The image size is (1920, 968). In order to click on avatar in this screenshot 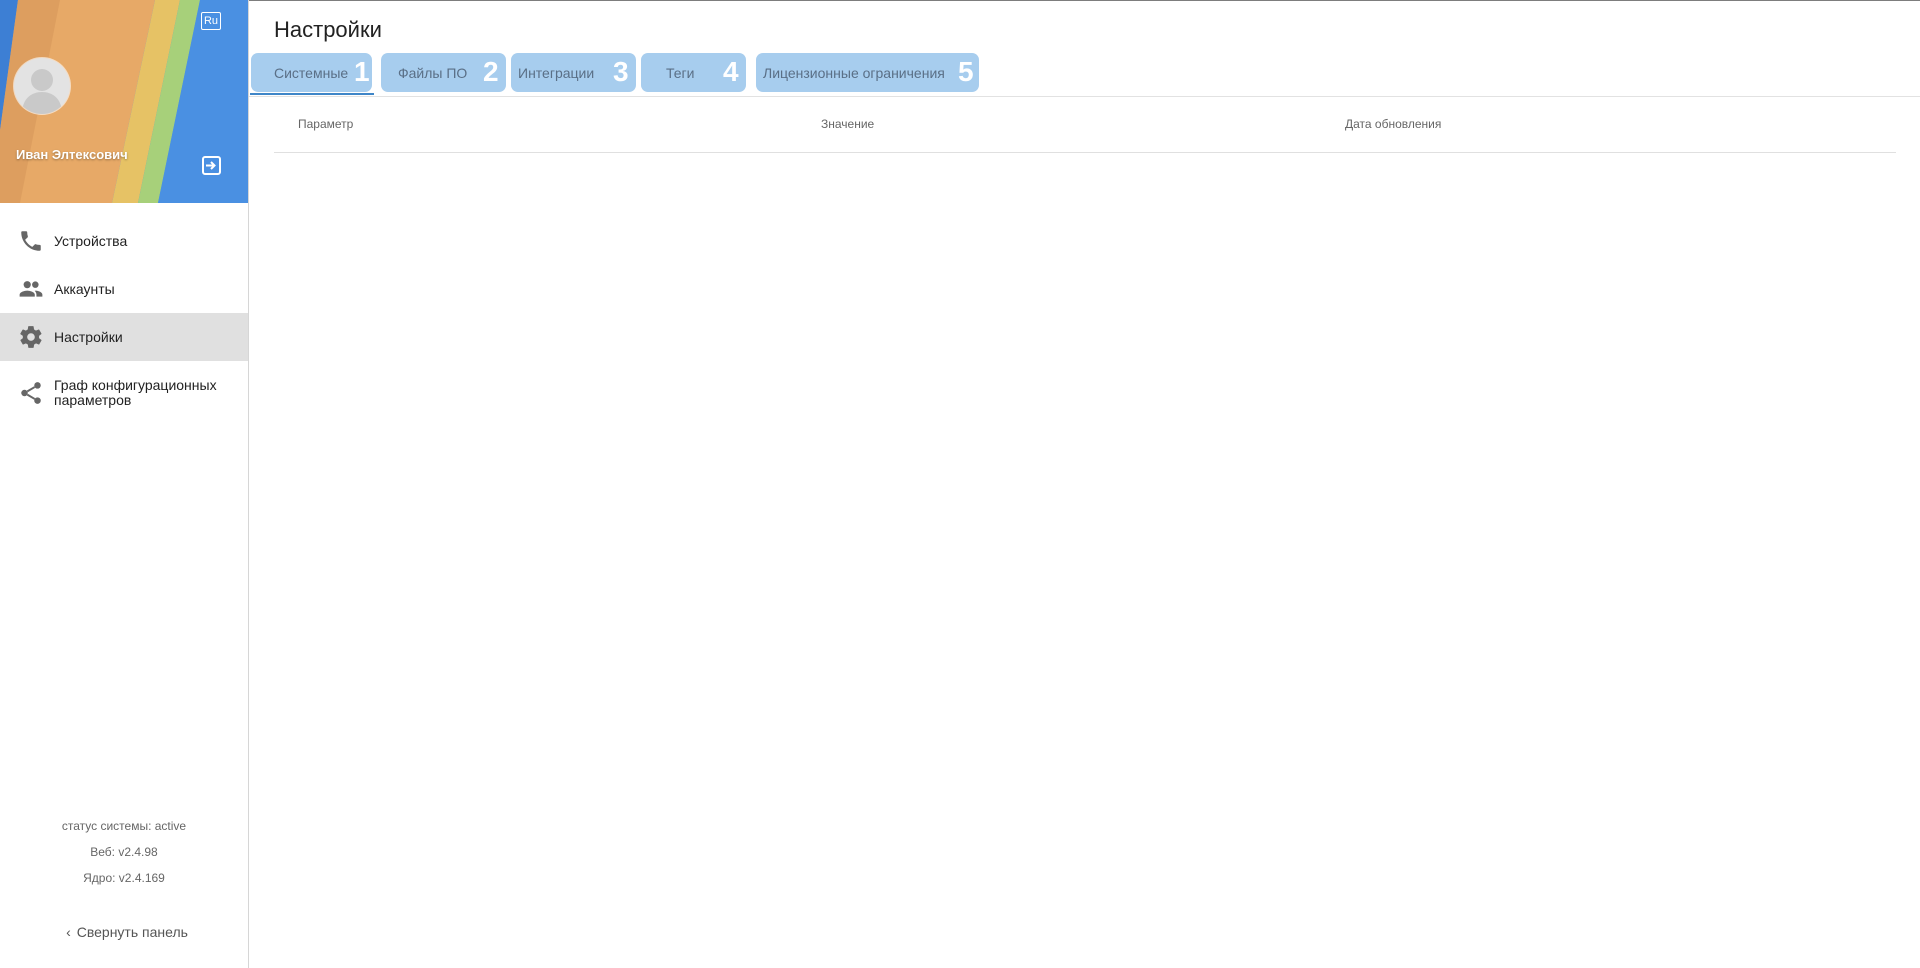, I will do `click(42, 86)`.